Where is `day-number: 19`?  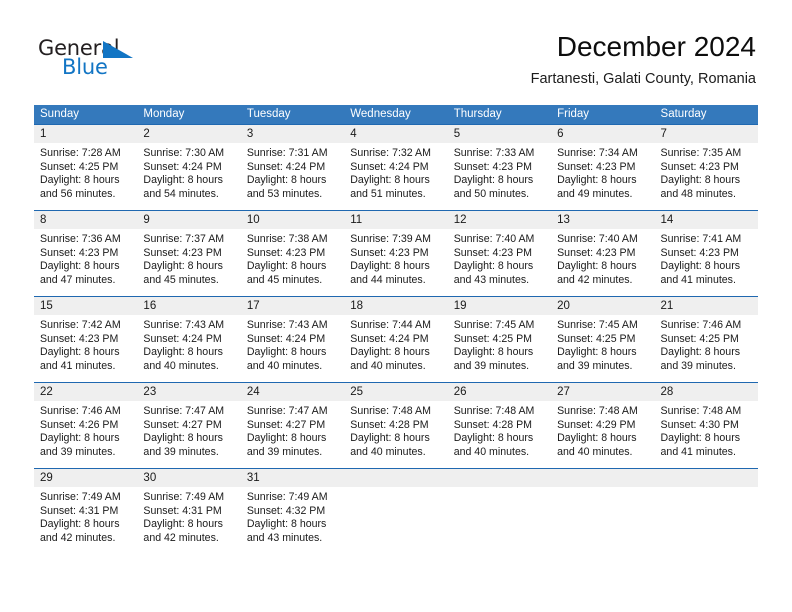 day-number: 19 is located at coordinates (499, 306).